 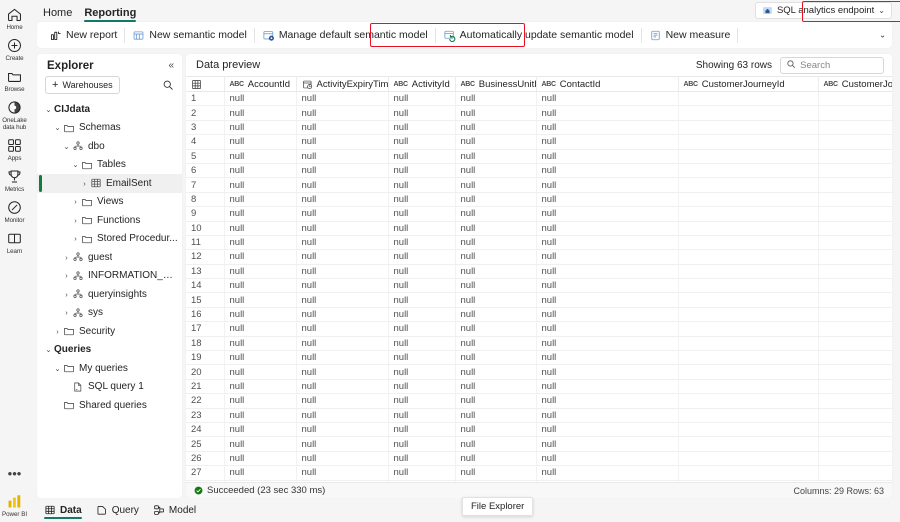 What do you see at coordinates (539, 329) in the screenshot?
I see `table-row: 17 null null null null null` at bounding box center [539, 329].